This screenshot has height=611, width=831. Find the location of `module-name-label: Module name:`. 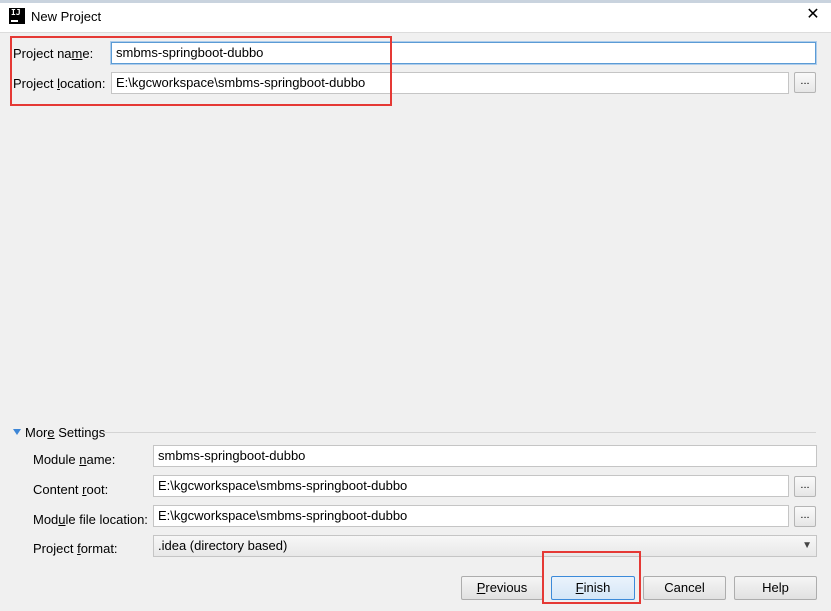

module-name-label: Module name: is located at coordinates (74, 459).